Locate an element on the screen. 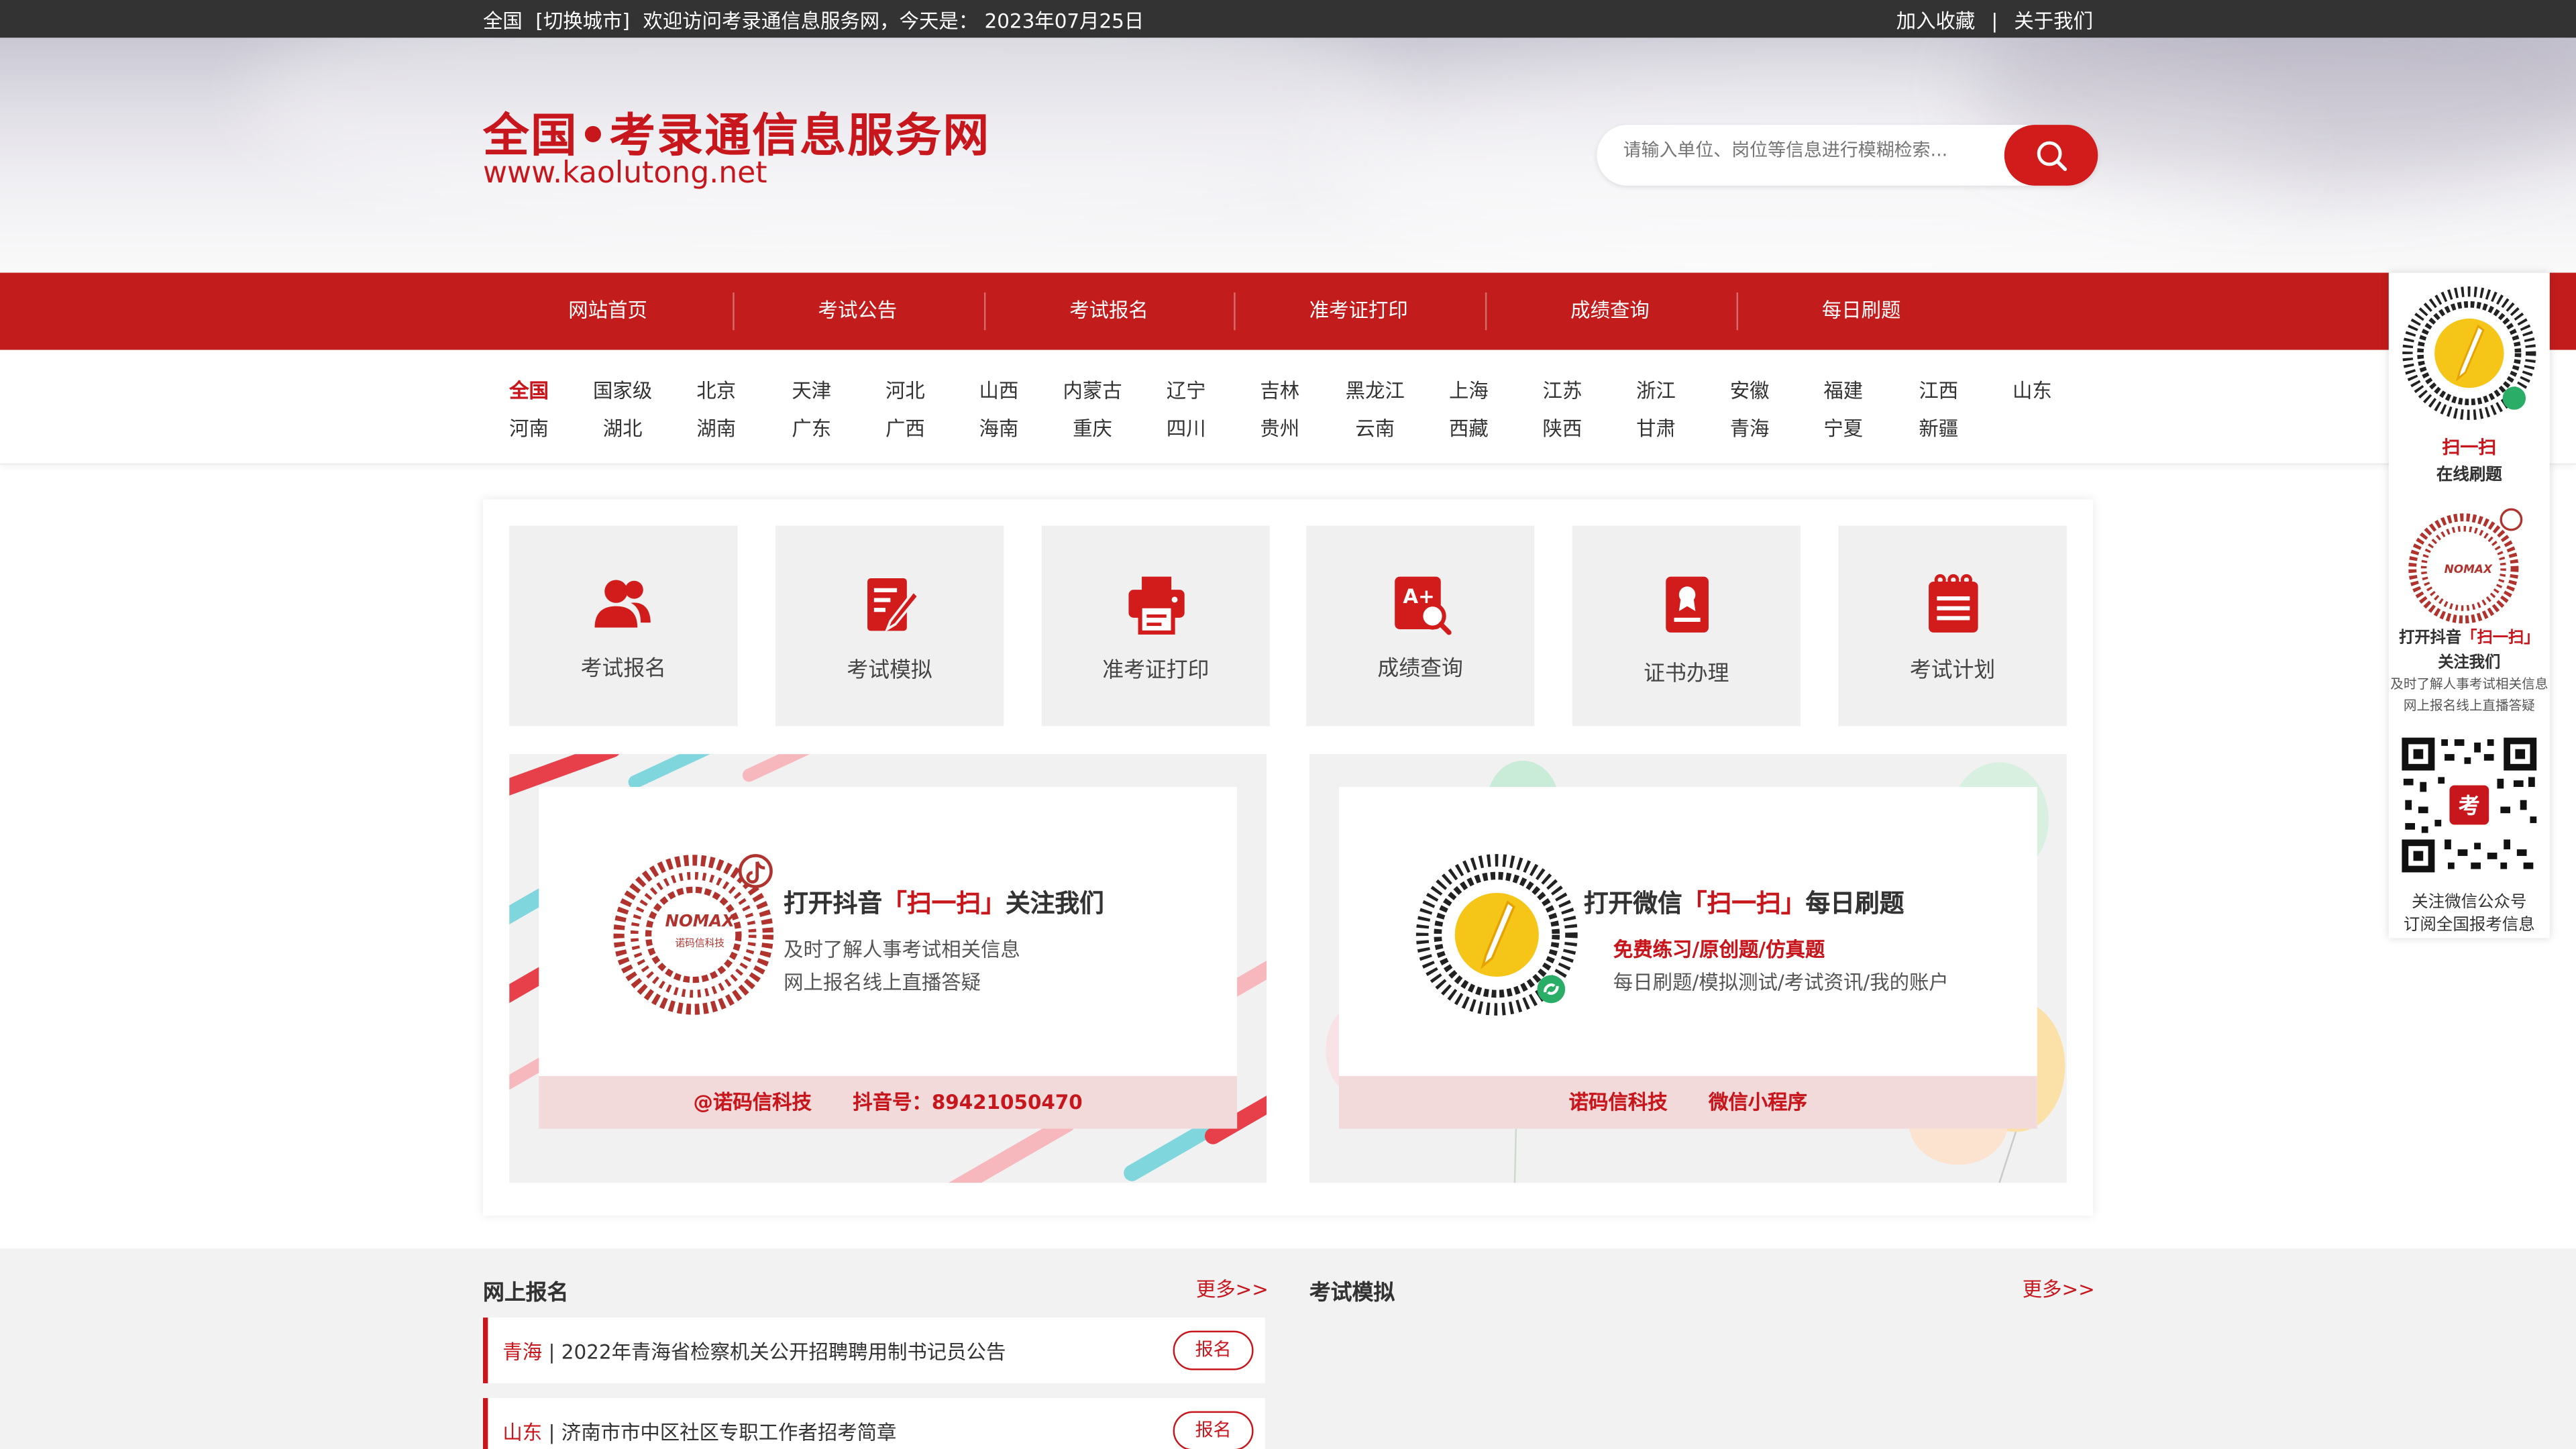  province-link: 天津 is located at coordinates (812, 390).